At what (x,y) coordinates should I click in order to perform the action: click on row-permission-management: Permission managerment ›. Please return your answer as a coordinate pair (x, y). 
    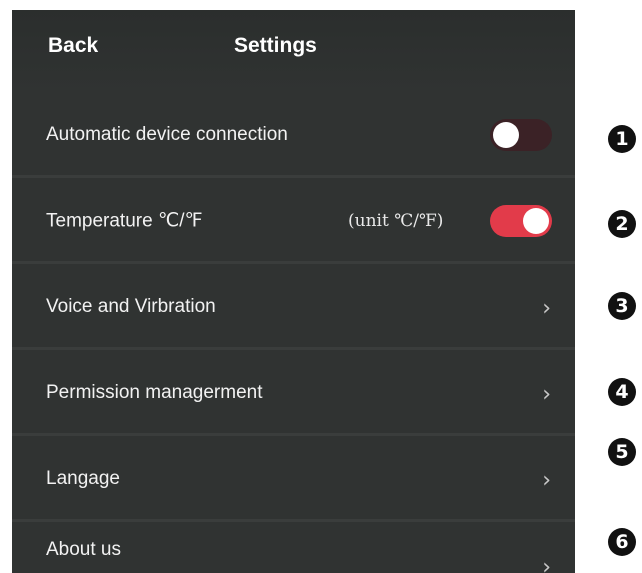
    Looking at the image, I should click on (293, 393).